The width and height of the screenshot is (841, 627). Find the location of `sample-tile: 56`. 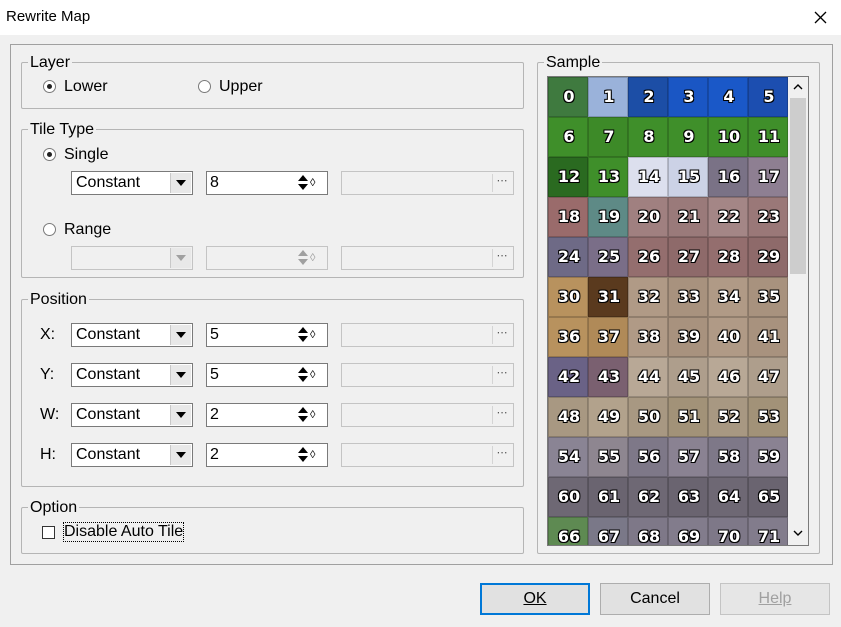

sample-tile: 56 is located at coordinates (648, 457).